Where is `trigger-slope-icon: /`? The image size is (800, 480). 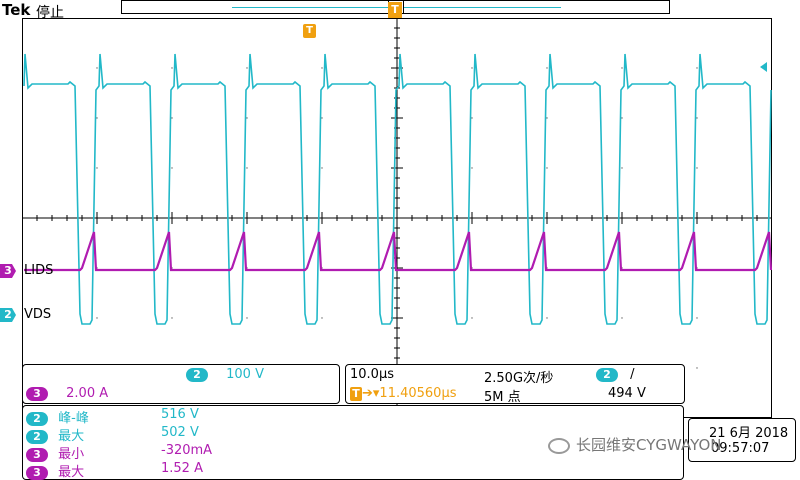
trigger-slope-icon: / is located at coordinates (632, 374).